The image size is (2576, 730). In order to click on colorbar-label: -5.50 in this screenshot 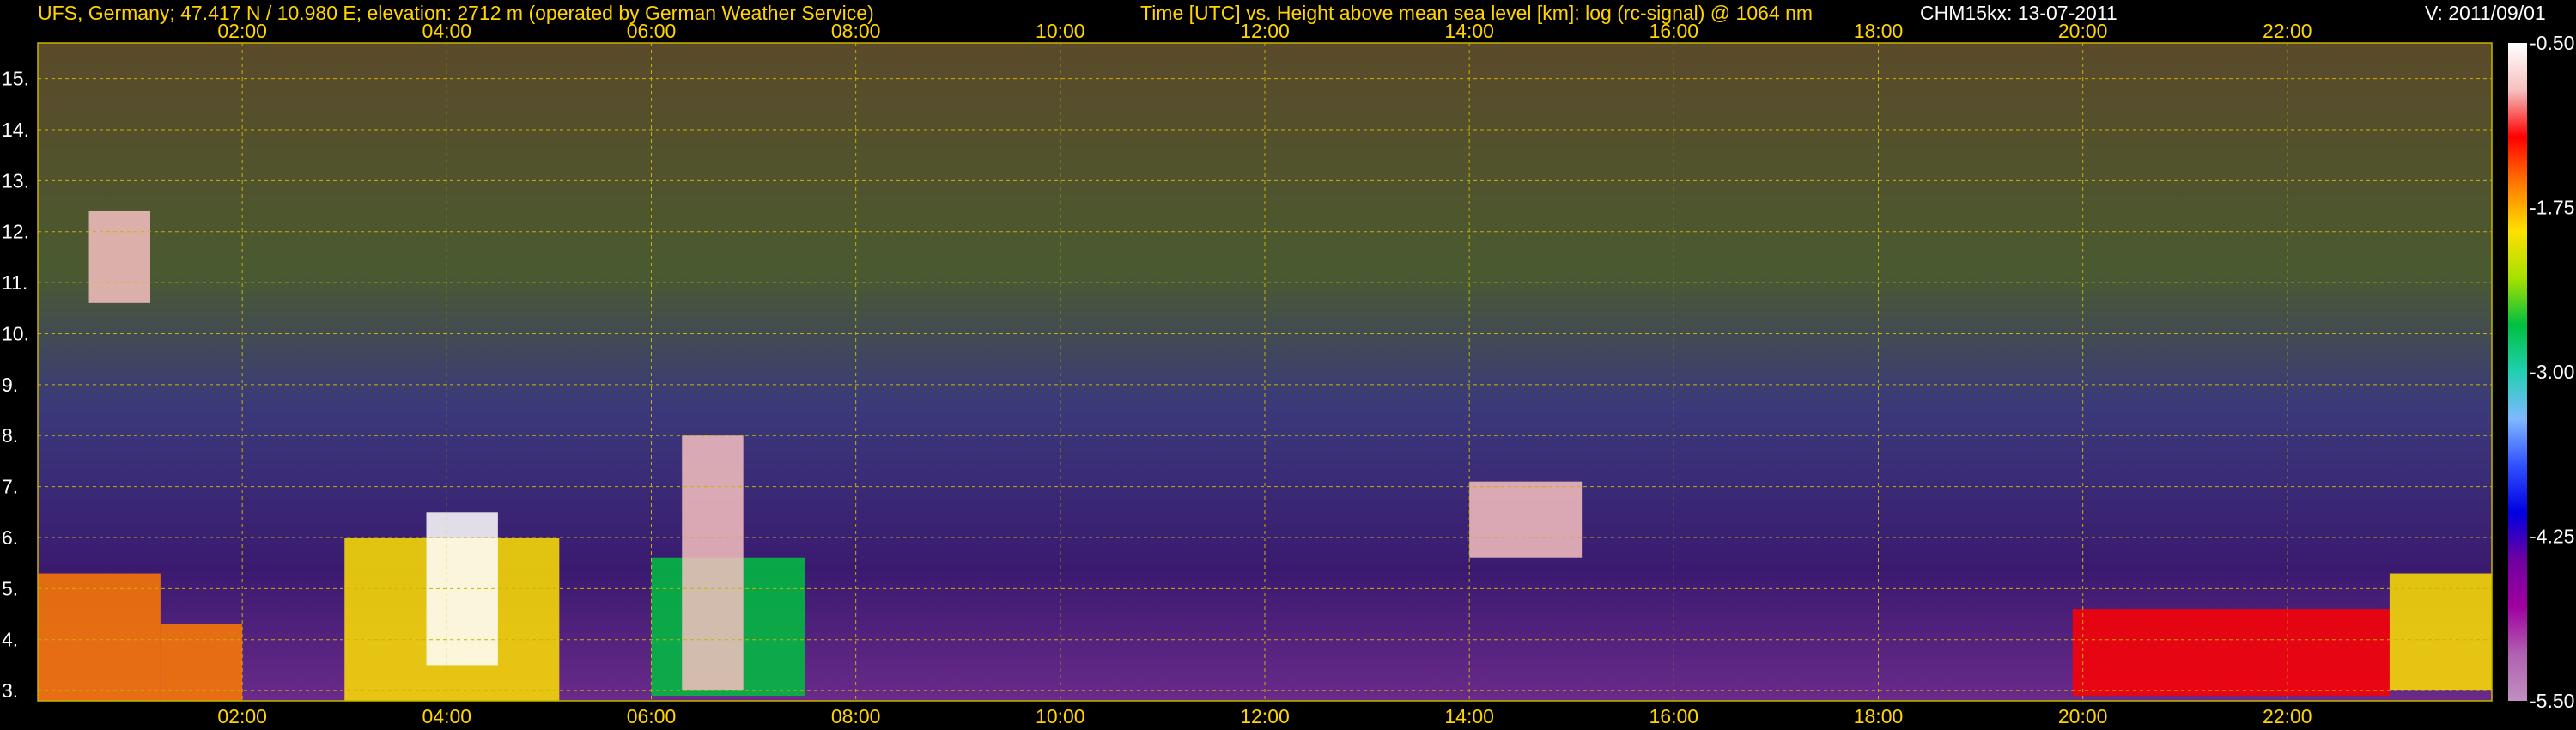, I will do `click(2552, 701)`.